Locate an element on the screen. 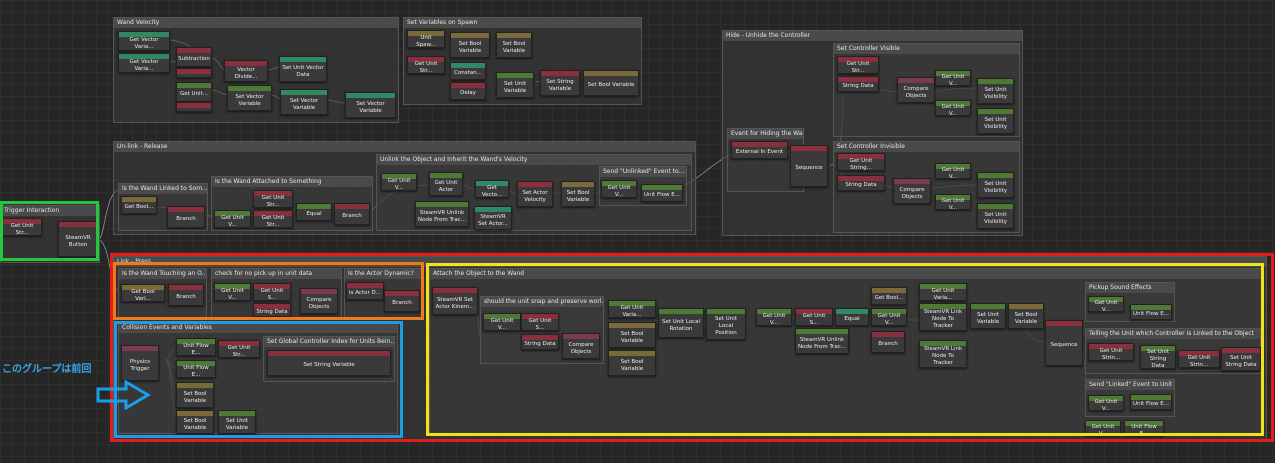 This screenshot has width=1275, height=463. set-unit-local-rotation-node: Set Unit Local Rotation is located at coordinates (681, 323).